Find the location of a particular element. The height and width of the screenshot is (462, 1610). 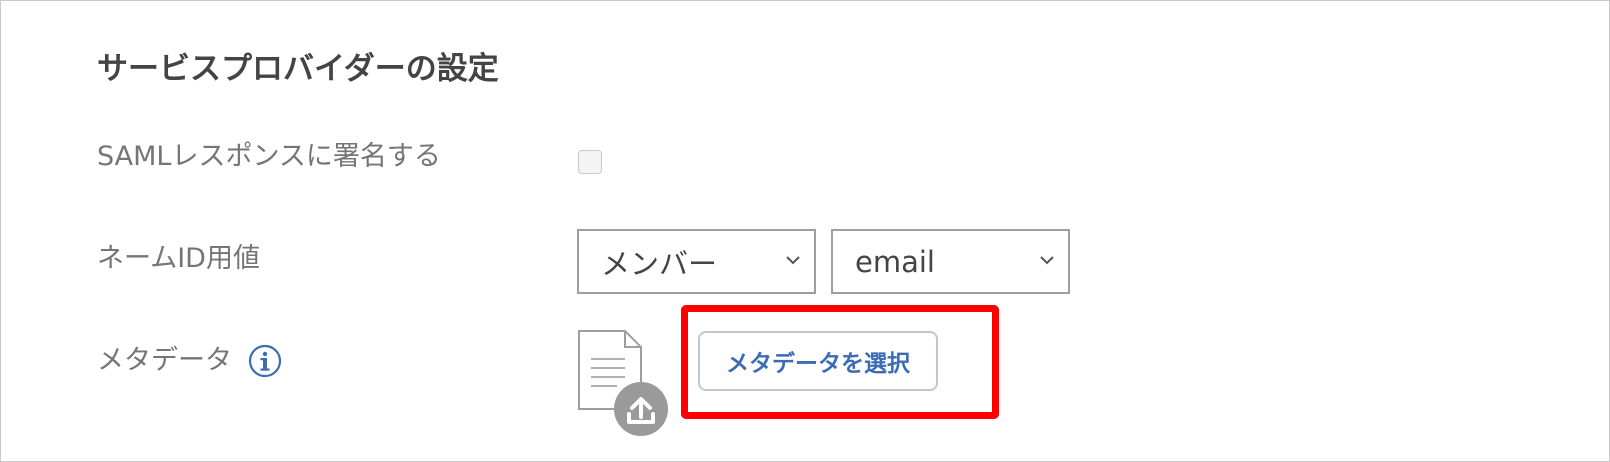

name-id-attribute-value: email is located at coordinates (895, 261).